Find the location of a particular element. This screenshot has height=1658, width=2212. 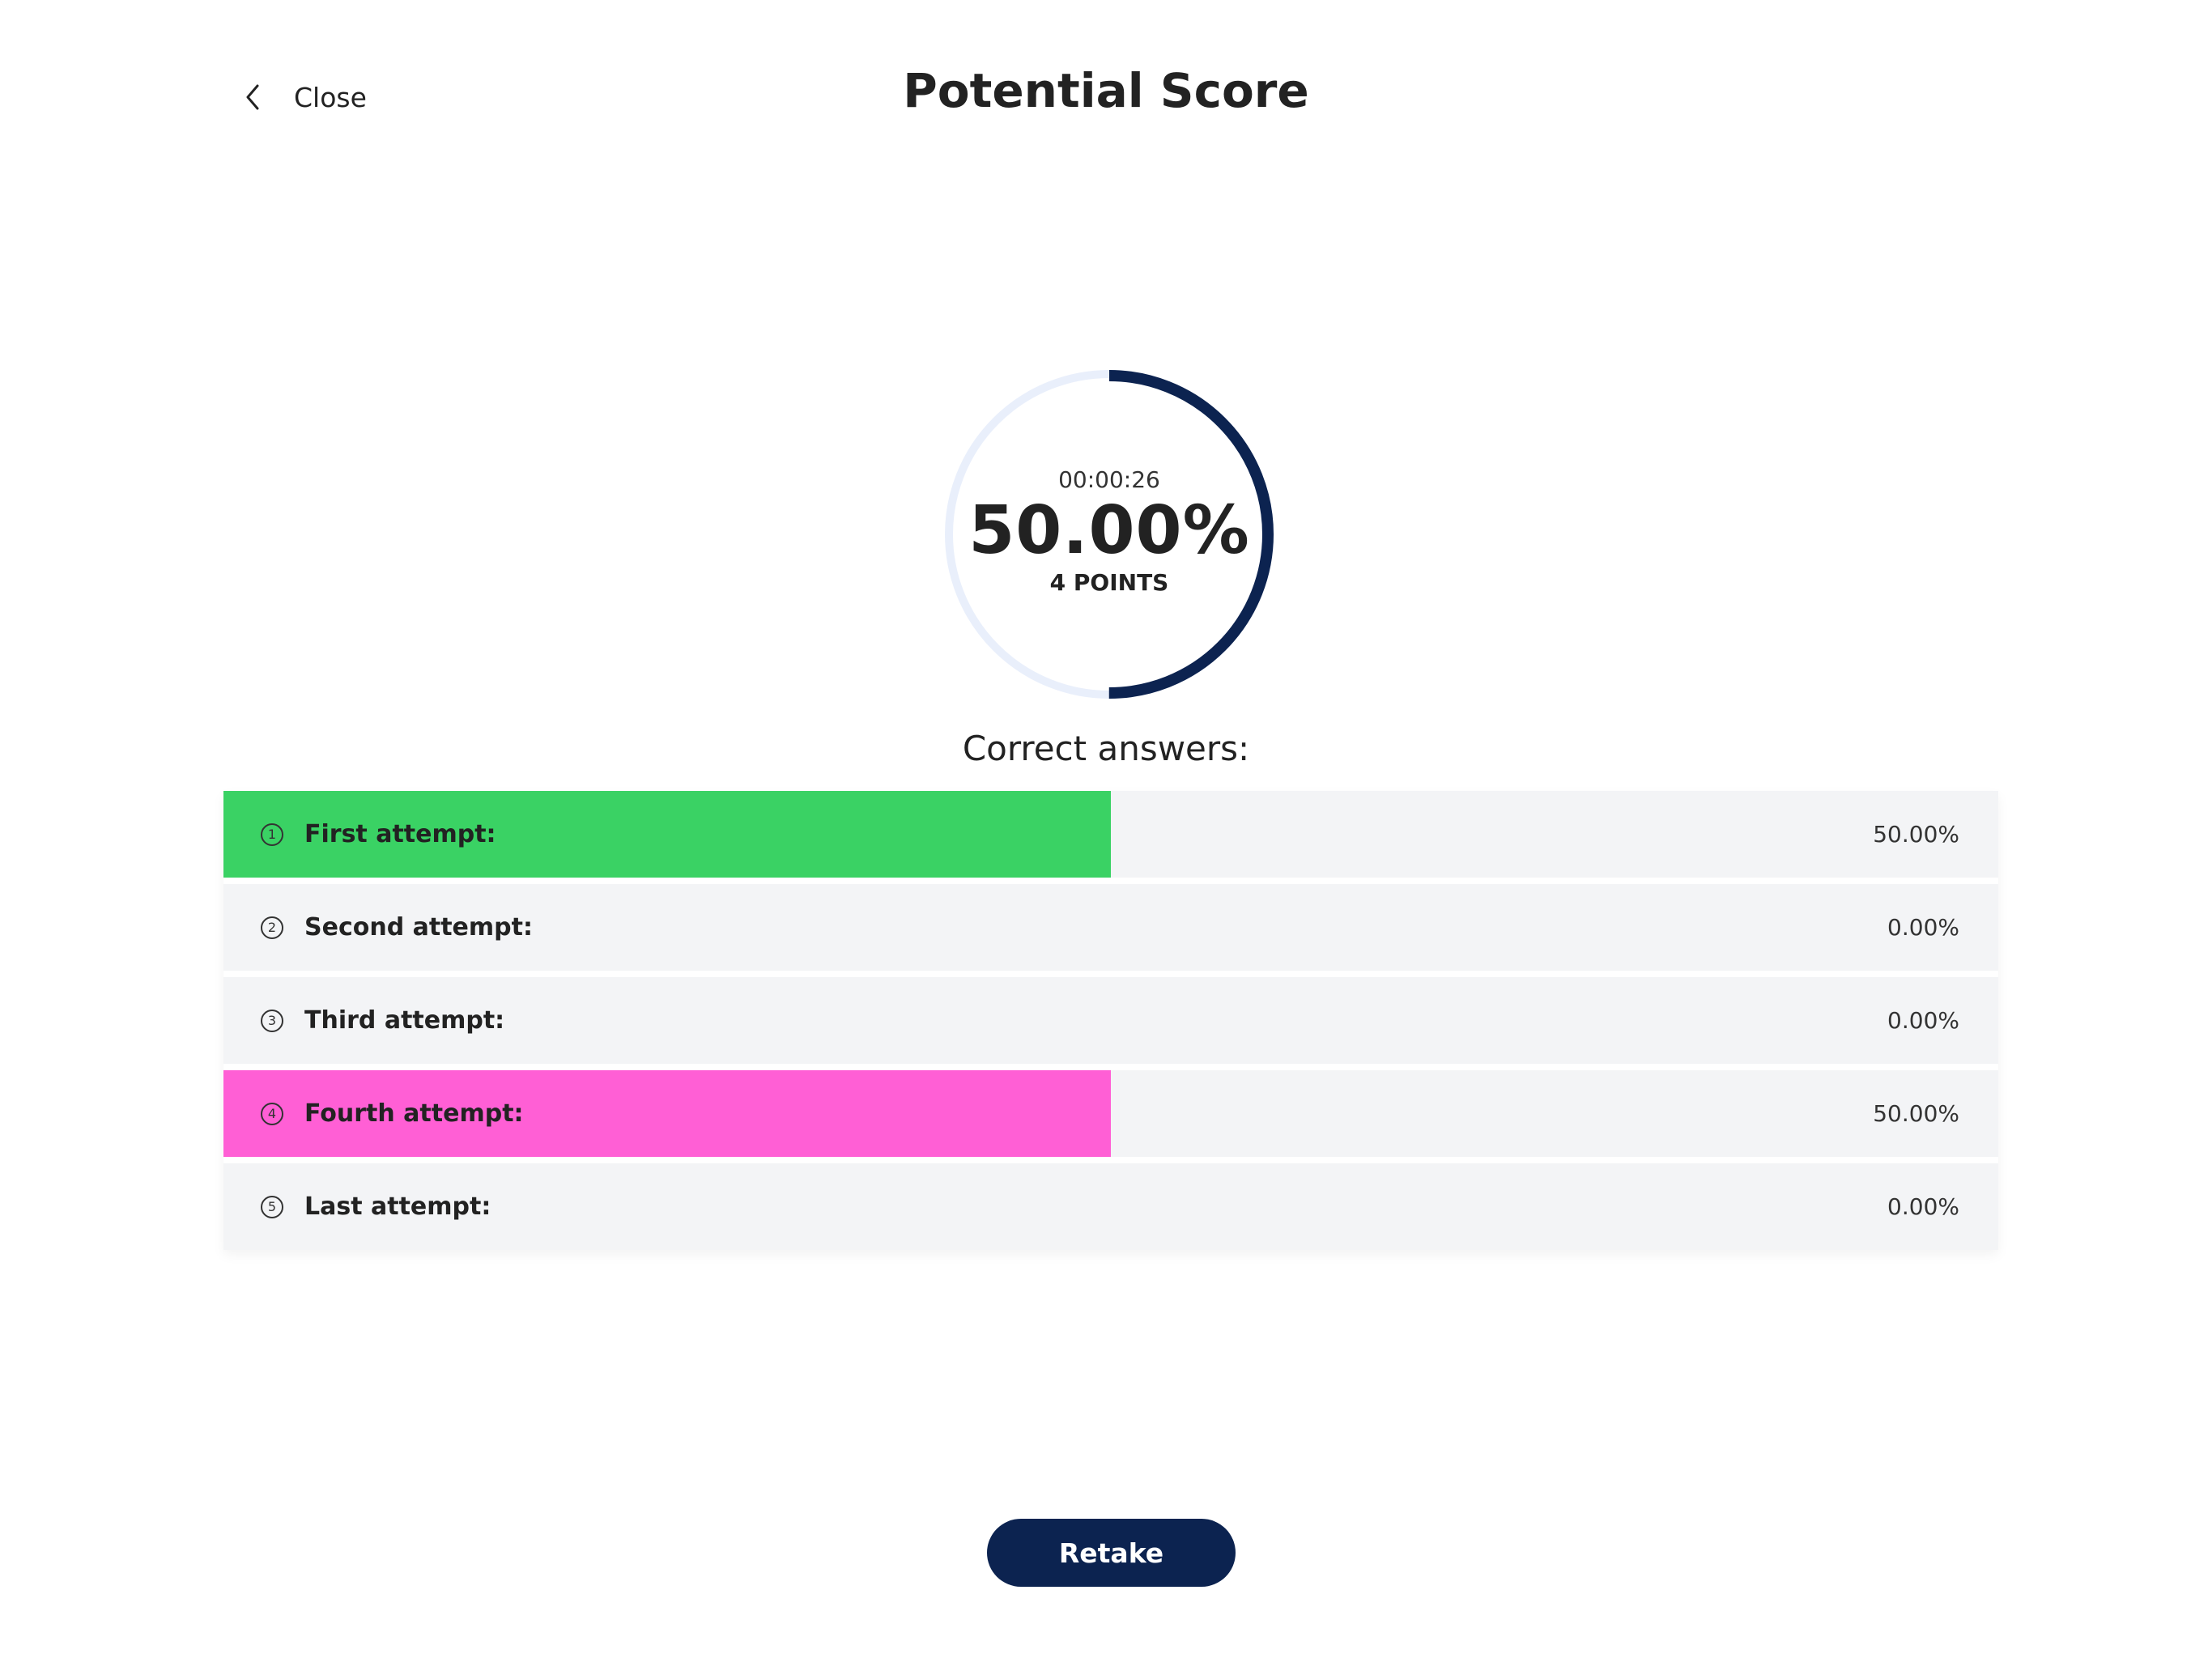

attempt-label: Second attempt: is located at coordinates (418, 927).